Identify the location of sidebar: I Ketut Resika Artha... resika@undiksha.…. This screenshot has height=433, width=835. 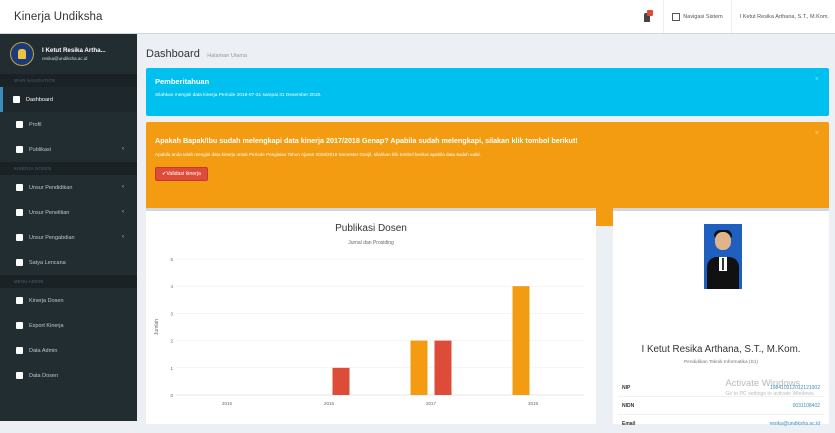
(68, 227).